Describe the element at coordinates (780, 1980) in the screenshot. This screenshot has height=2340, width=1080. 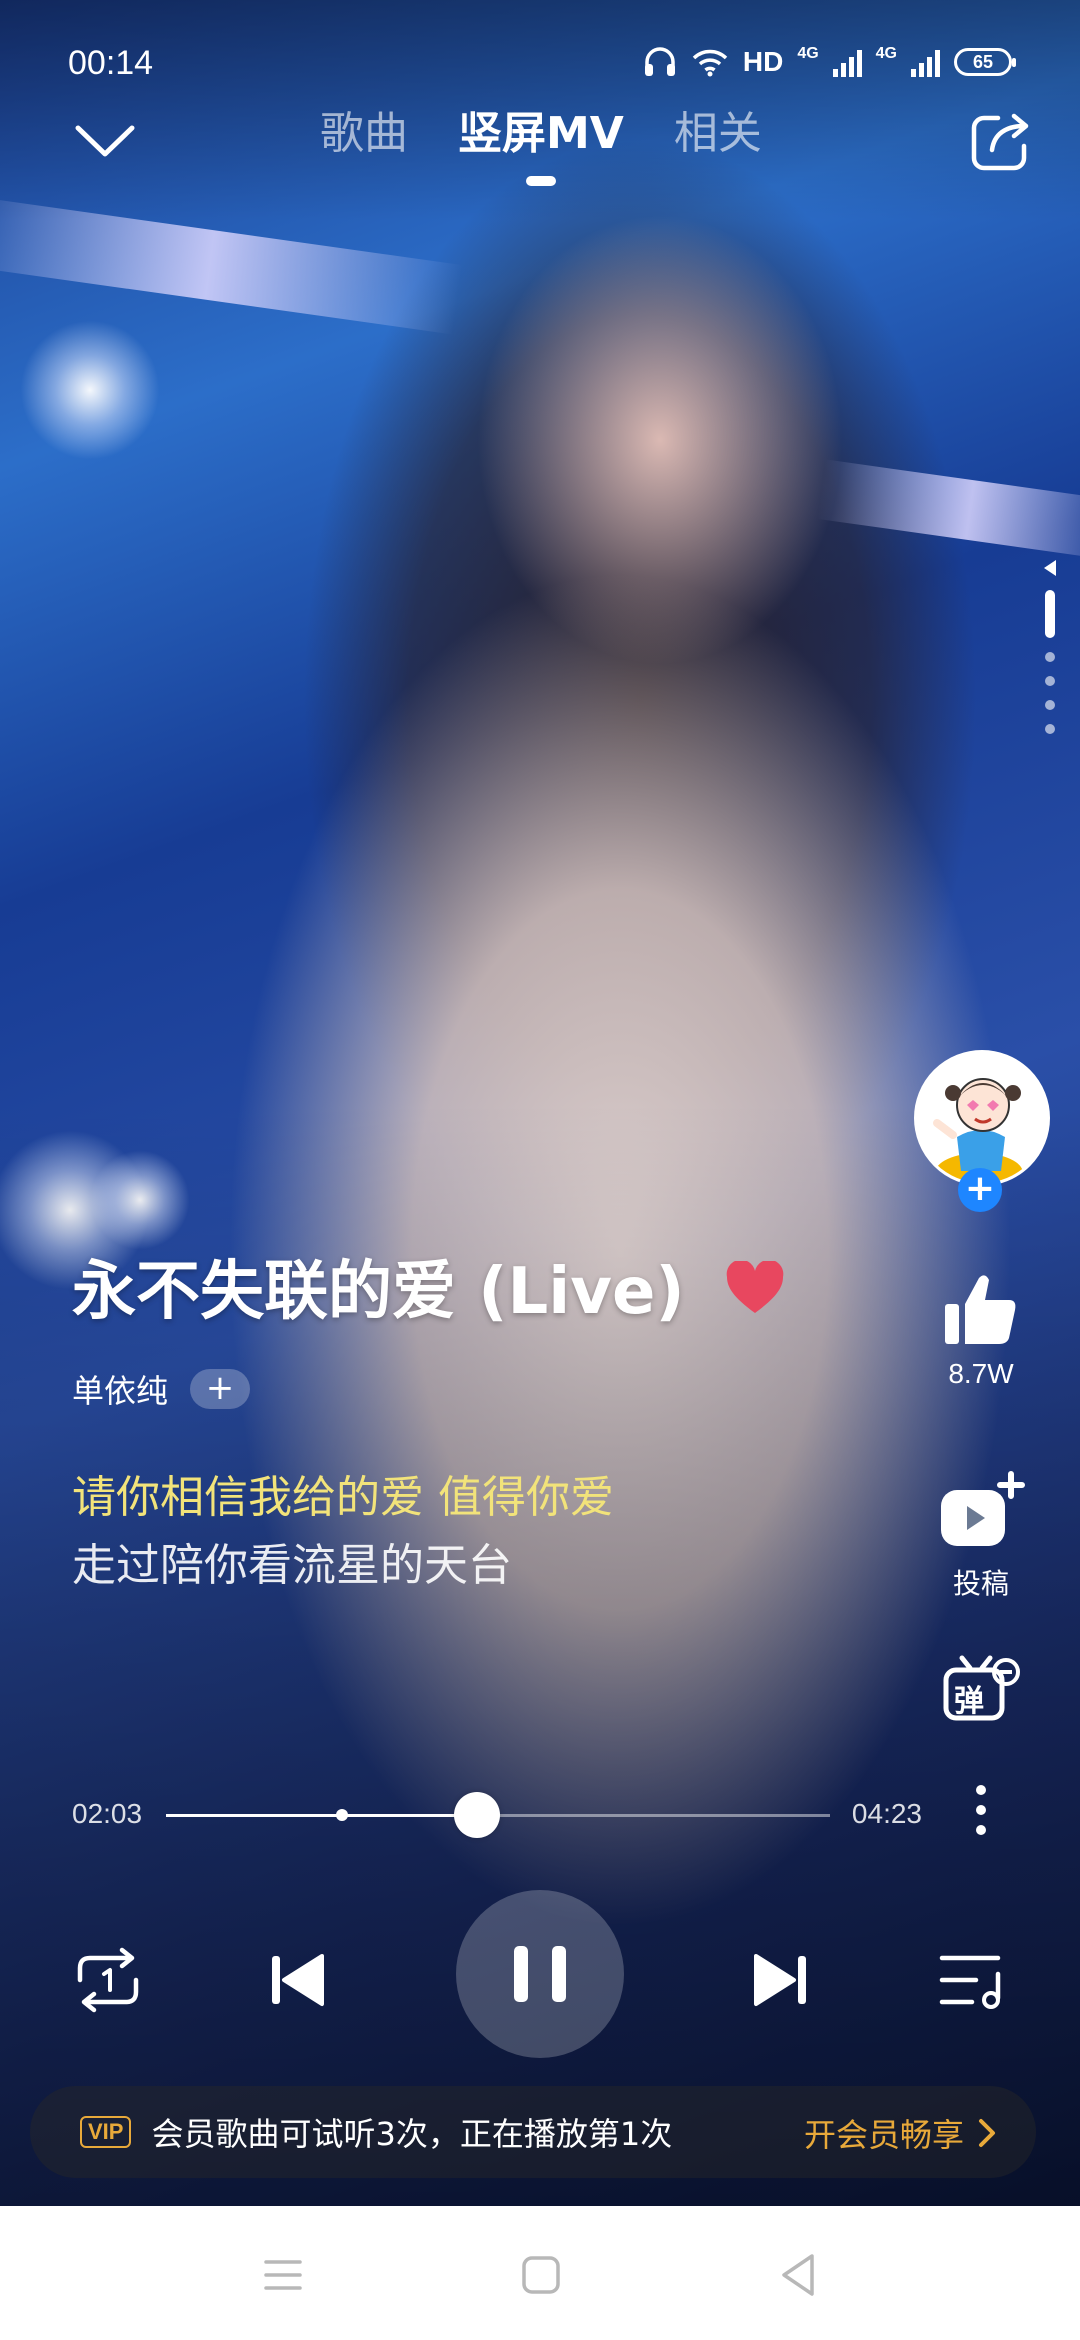
I see `skip-next-icon` at that location.